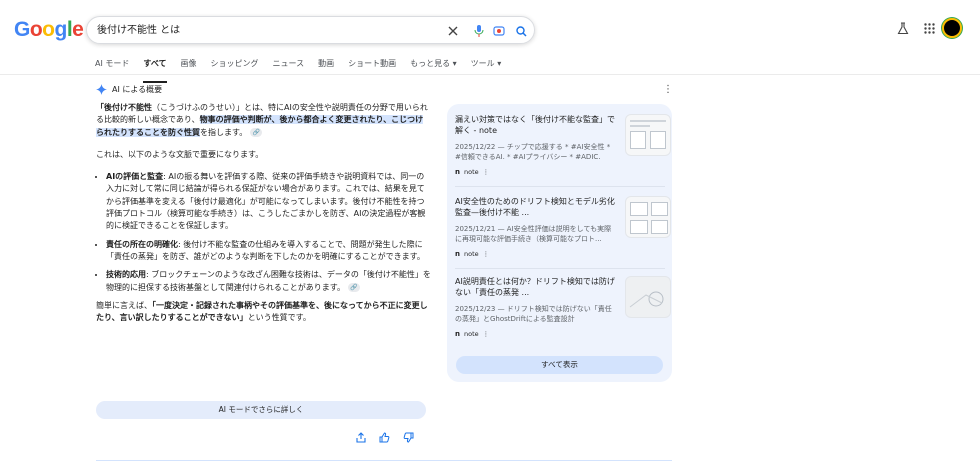  I want to click on more-options-icon: ⋮, so click(668, 89).